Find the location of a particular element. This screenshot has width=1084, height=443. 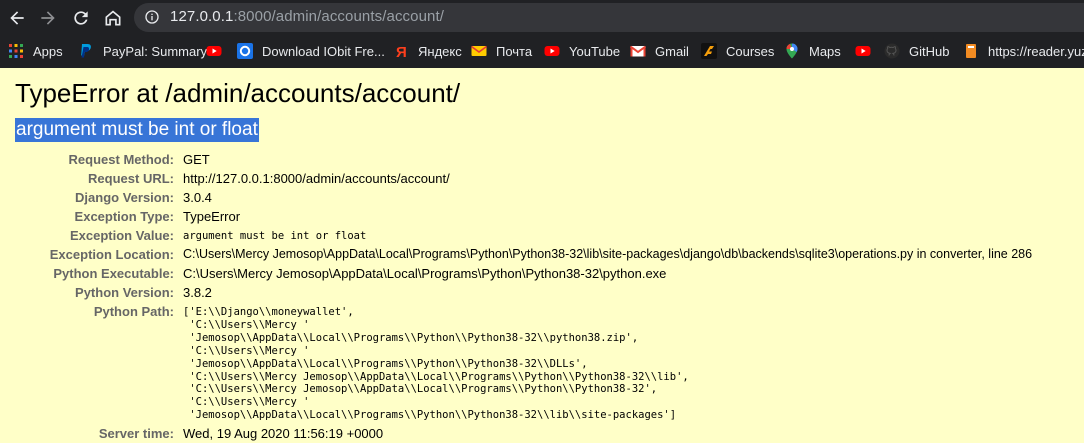

arrow-left-icon is located at coordinates (17, 18).